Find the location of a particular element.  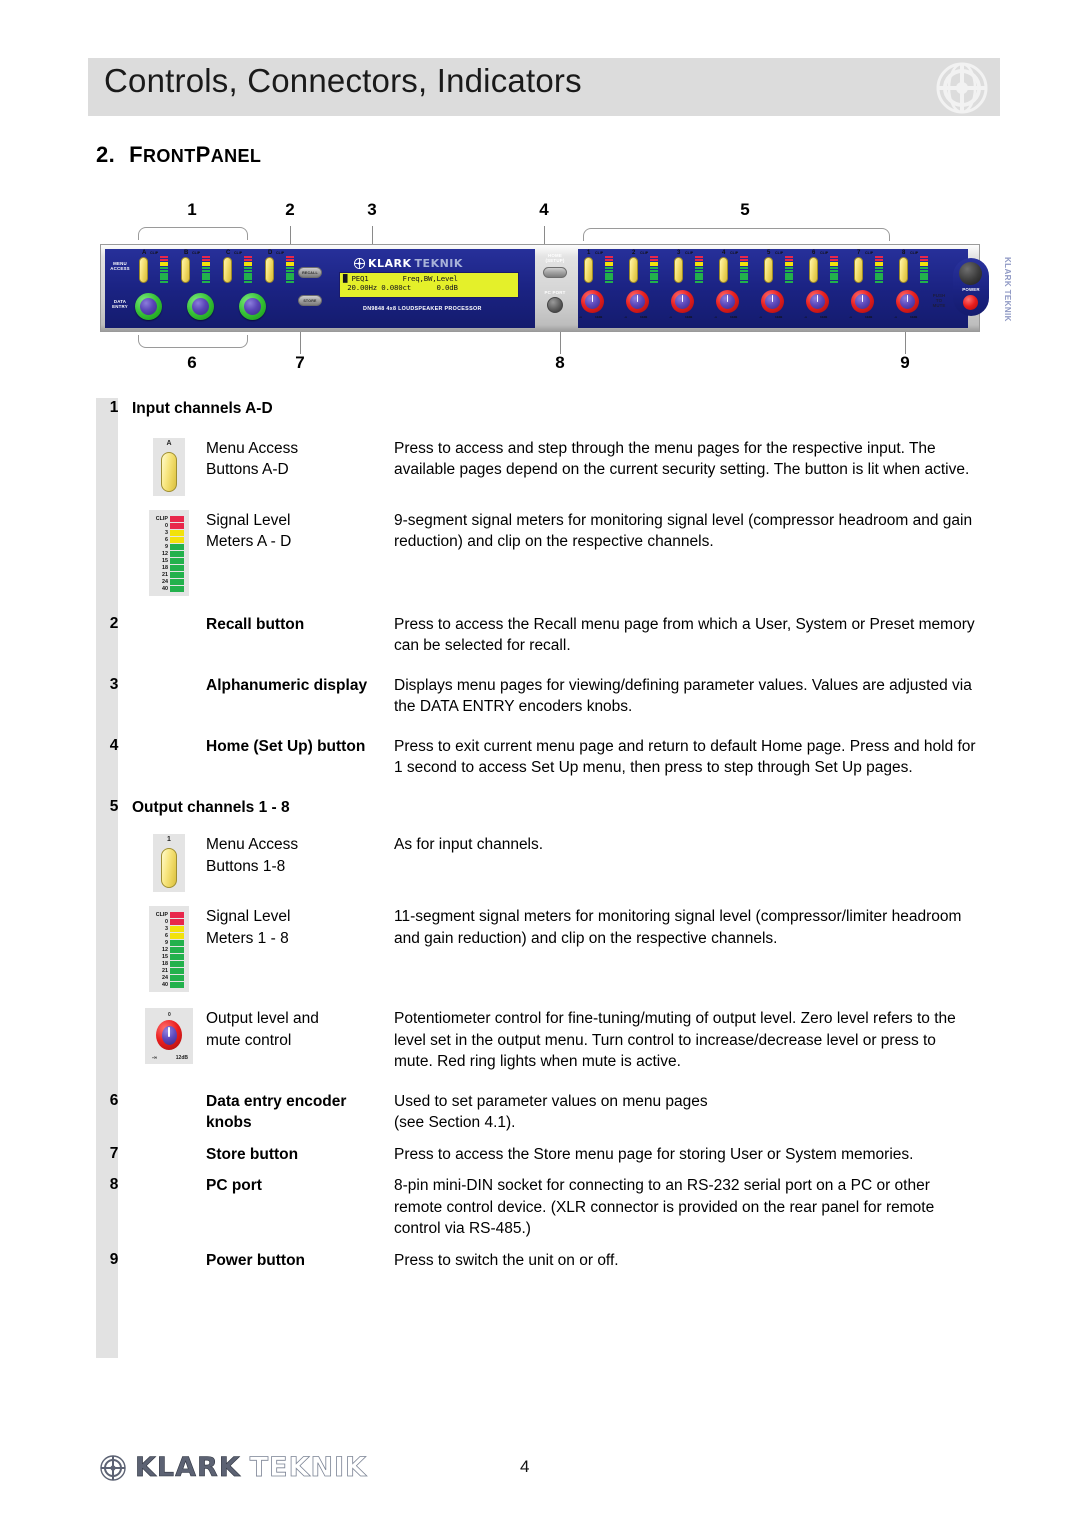

pot-max-label-4: 12dB is located at coordinates (734, 317).